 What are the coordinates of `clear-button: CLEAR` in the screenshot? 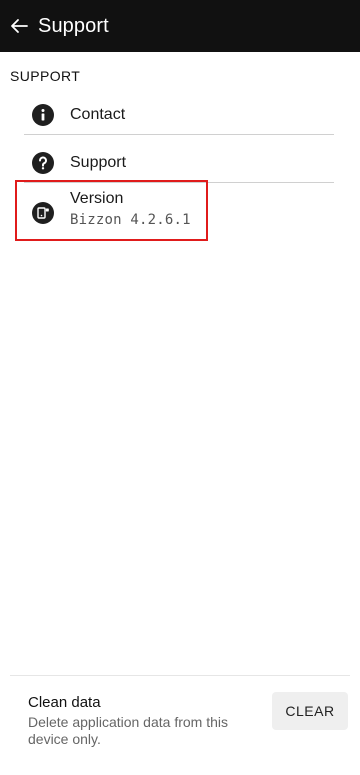 It's located at (310, 711).